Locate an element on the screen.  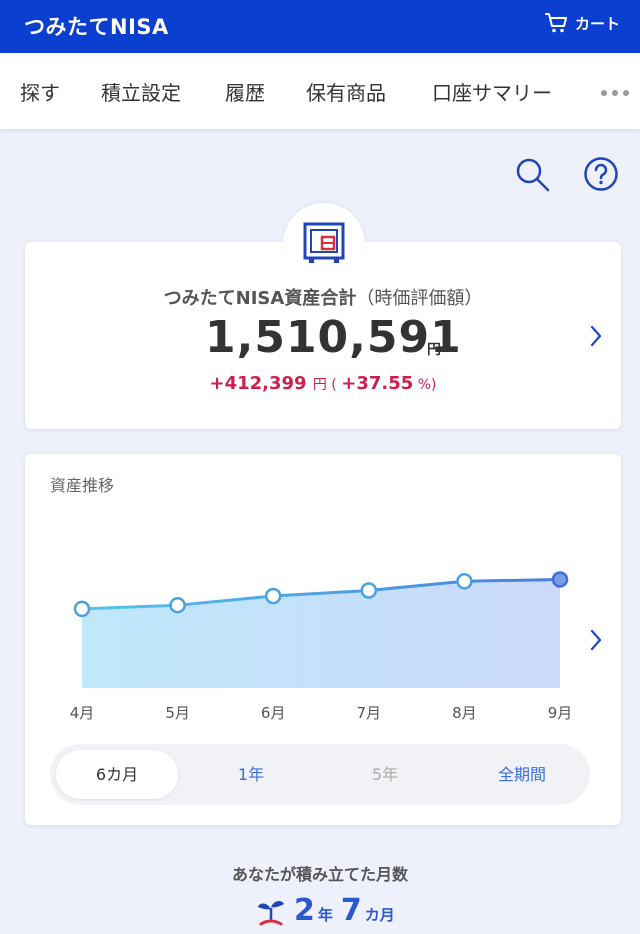
asset-total-title: つみたてNISA資産合計 is located at coordinates (260, 298).